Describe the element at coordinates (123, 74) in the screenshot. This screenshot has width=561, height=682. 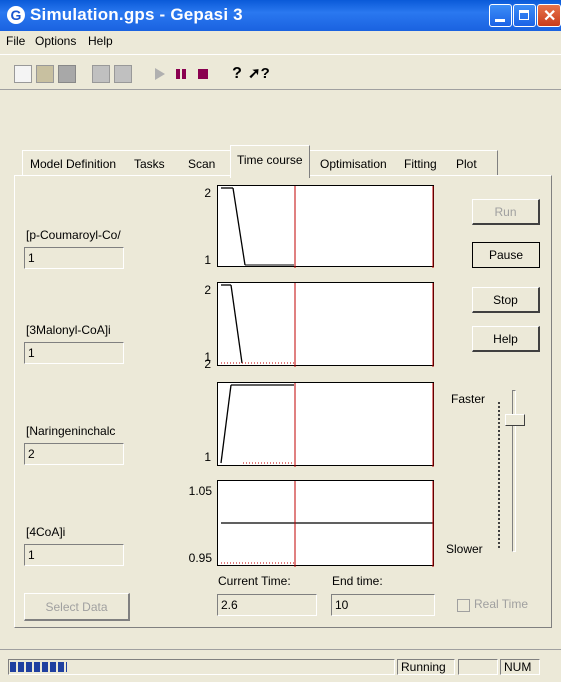
I see `export-icon` at that location.